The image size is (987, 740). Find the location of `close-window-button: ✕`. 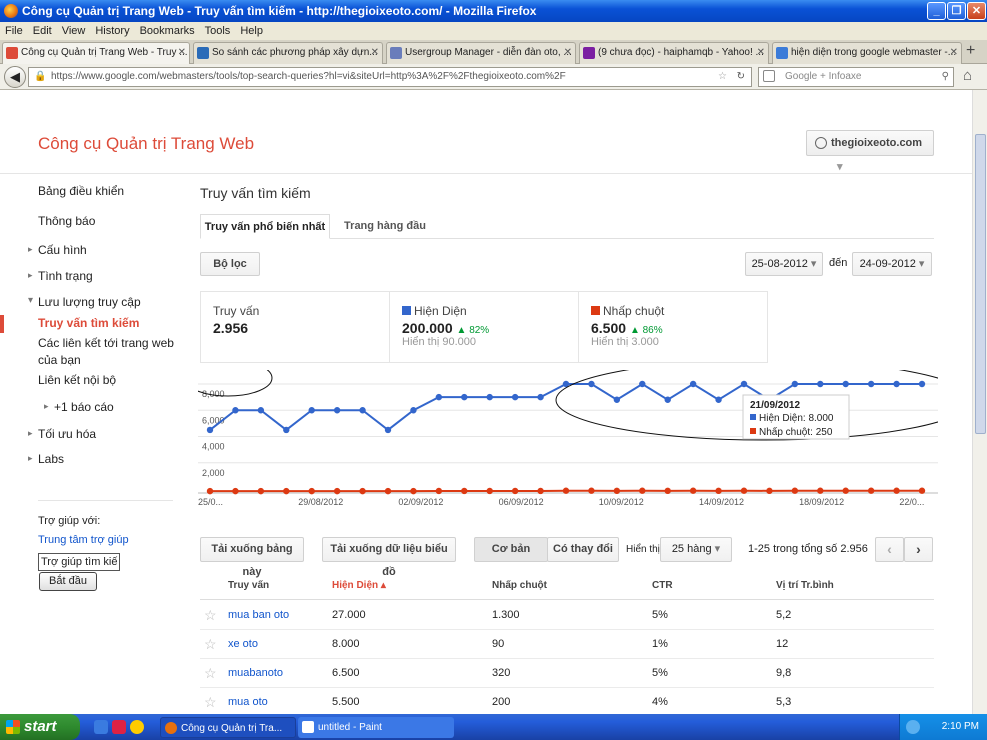

close-window-button: ✕ is located at coordinates (976, 11).